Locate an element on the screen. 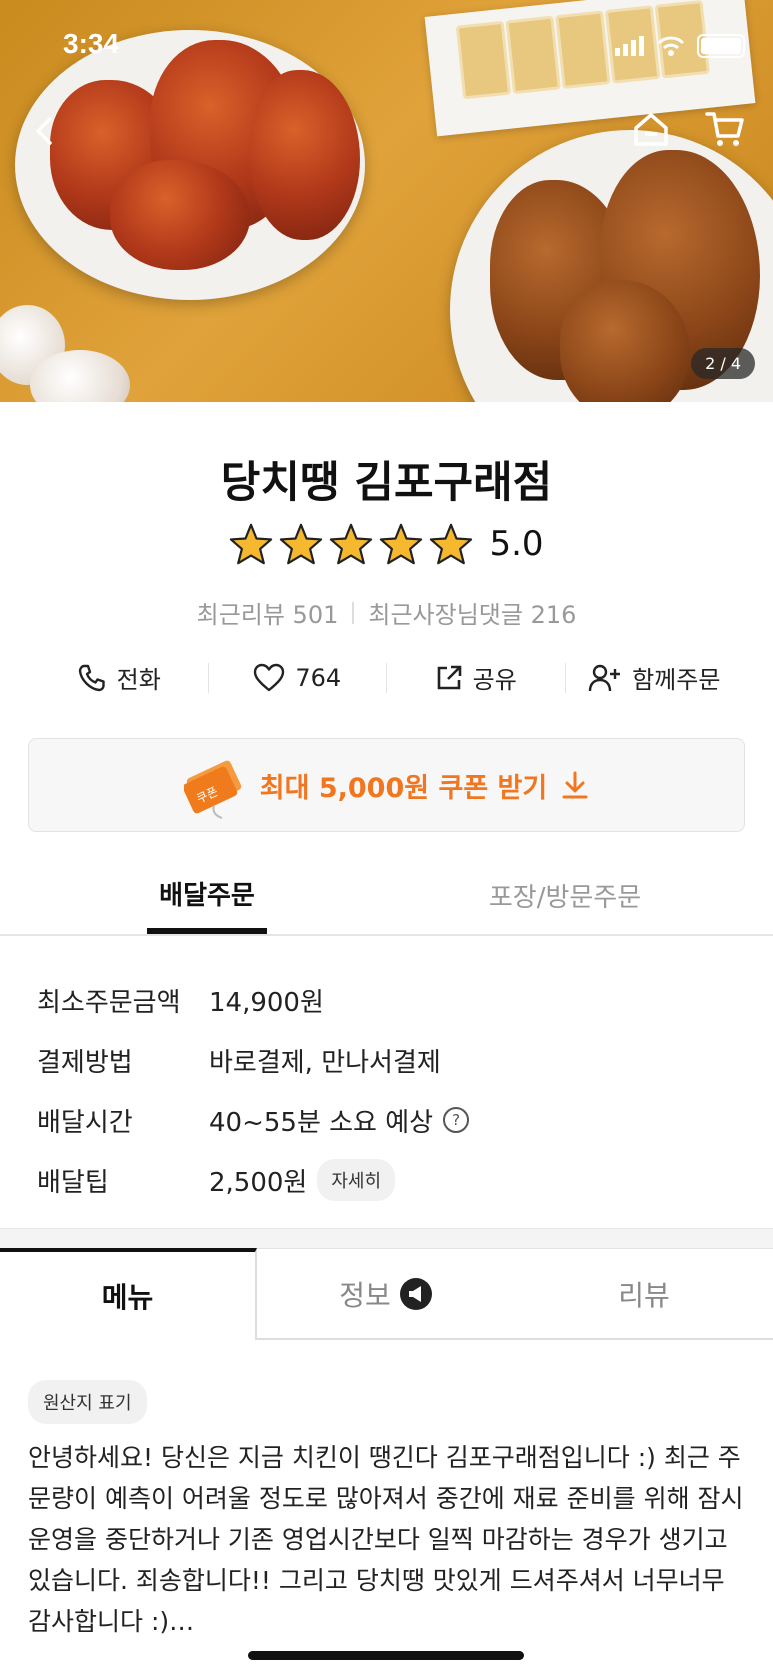 The width and height of the screenshot is (773, 1673). min-order-label: 최소주문금액 is located at coordinates (109, 1002).